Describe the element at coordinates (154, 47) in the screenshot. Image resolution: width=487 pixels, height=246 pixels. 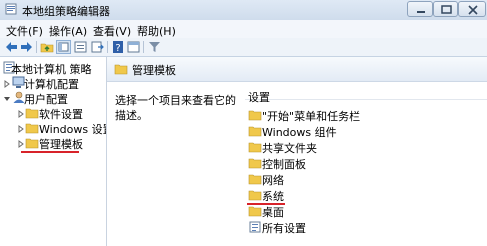
I see `filter-icon` at that location.